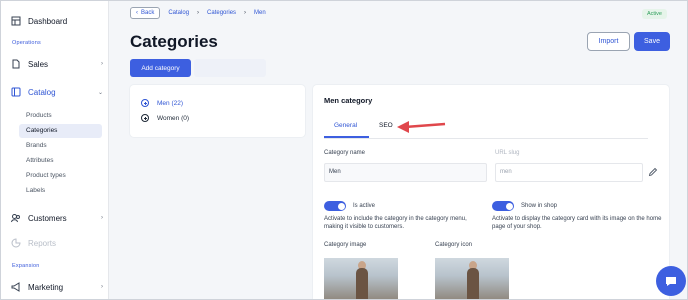  I want to click on chat-button, so click(671, 281).